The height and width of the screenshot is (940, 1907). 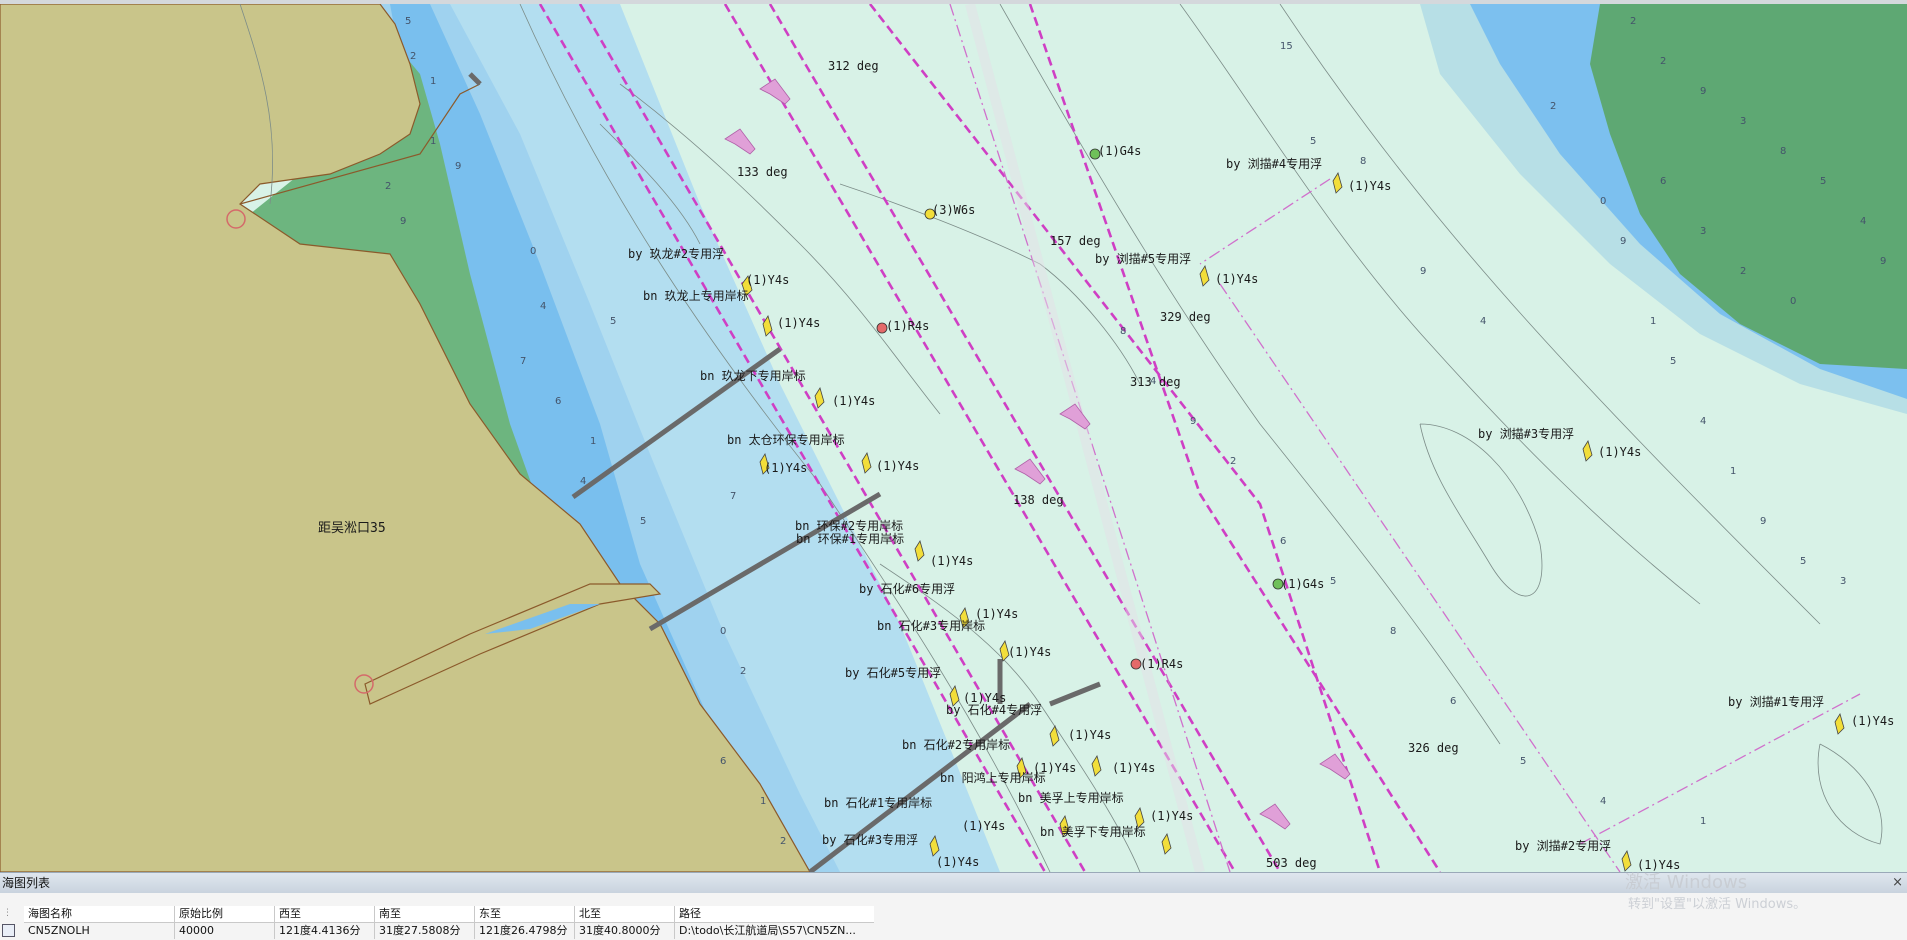 What do you see at coordinates (696, 295) in the screenshot?
I see `feature-label: bn 玖龙上专用岸标` at bounding box center [696, 295].